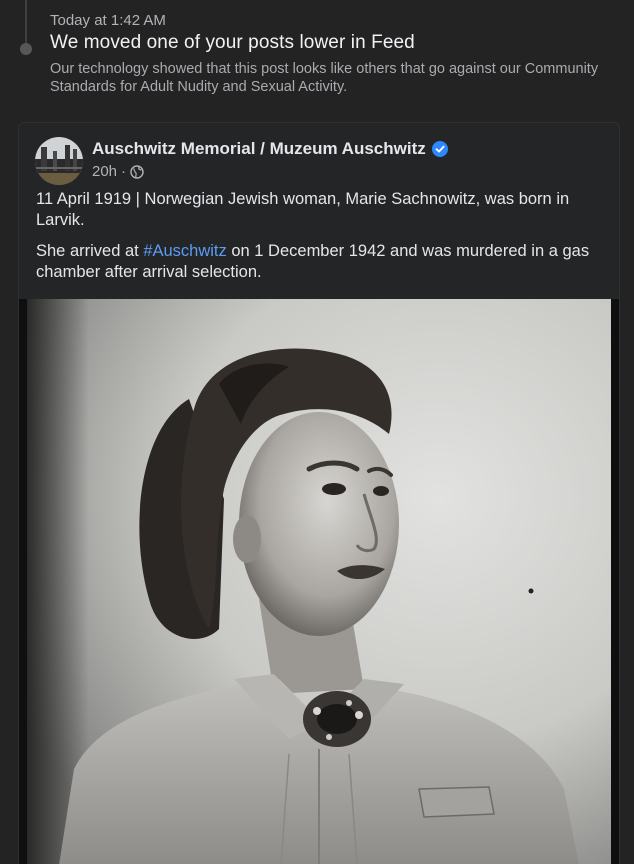  I want to click on hashtag-link: #Auschwitz, so click(184, 251).